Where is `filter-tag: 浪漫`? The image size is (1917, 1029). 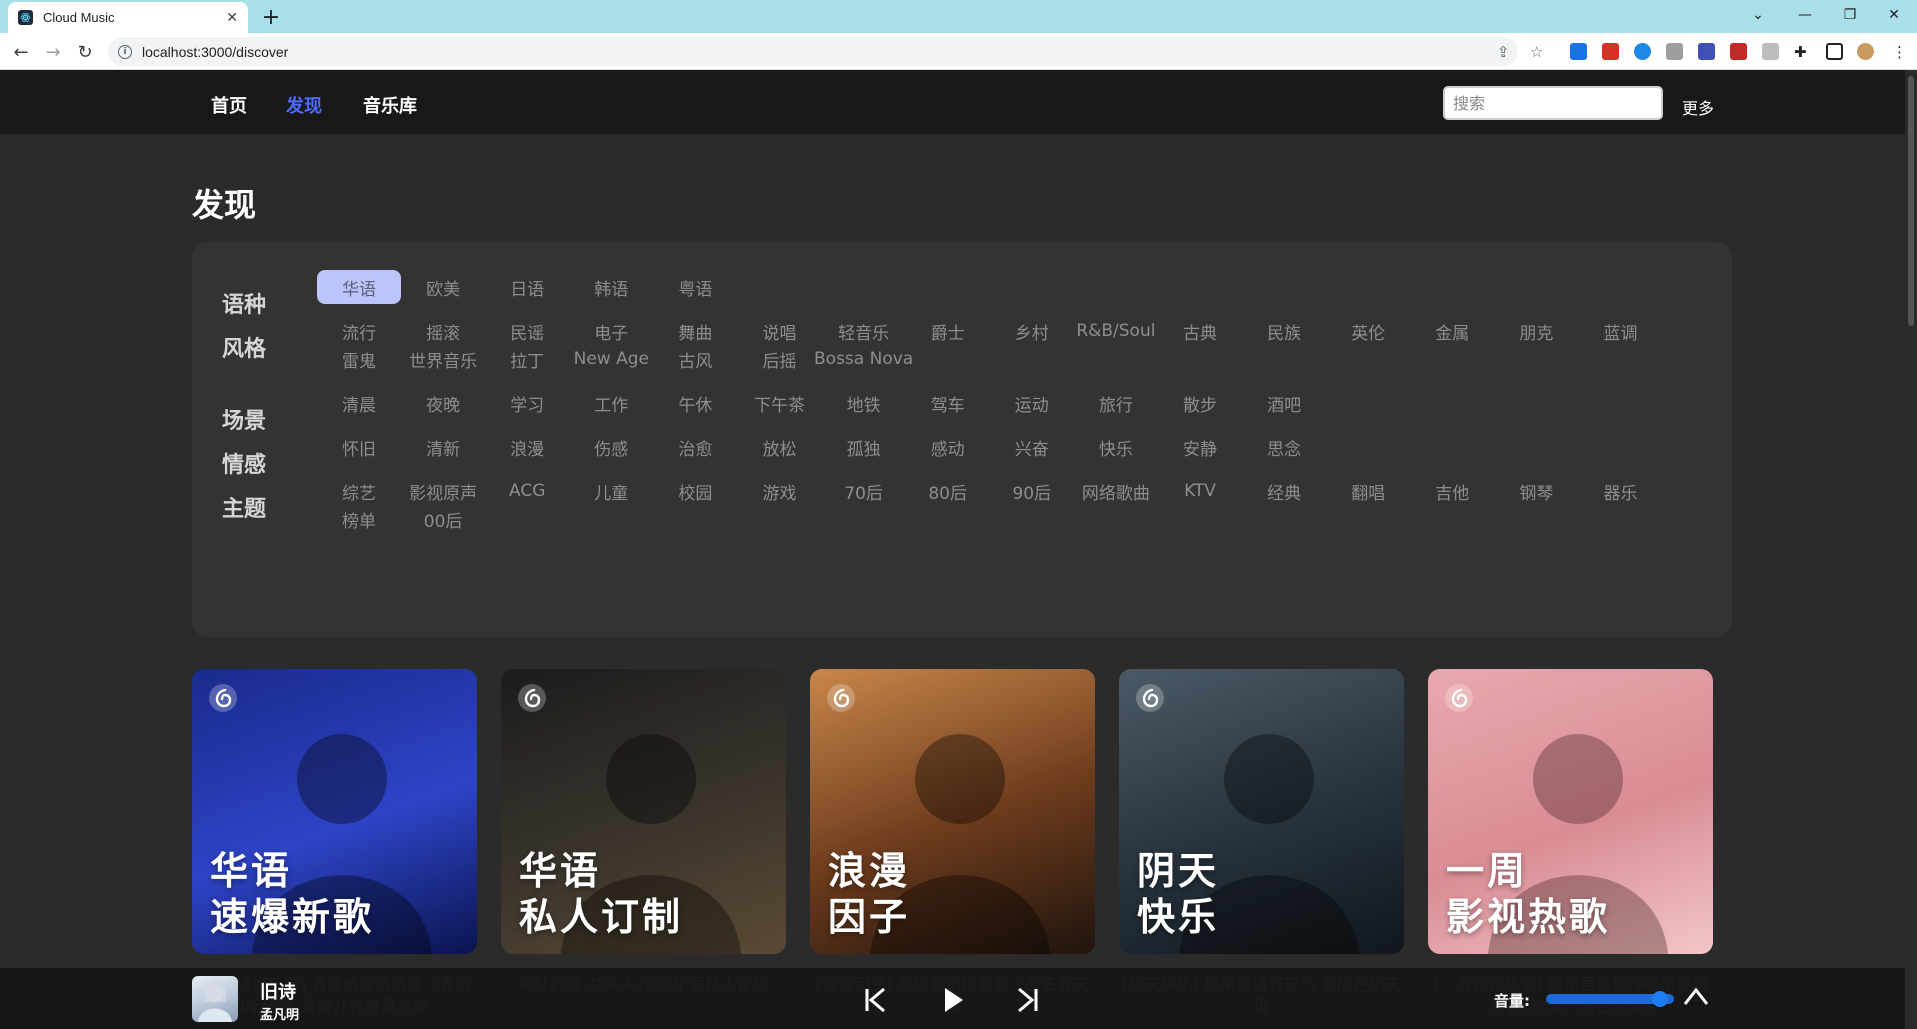
filter-tag: 浪漫 is located at coordinates (527, 447).